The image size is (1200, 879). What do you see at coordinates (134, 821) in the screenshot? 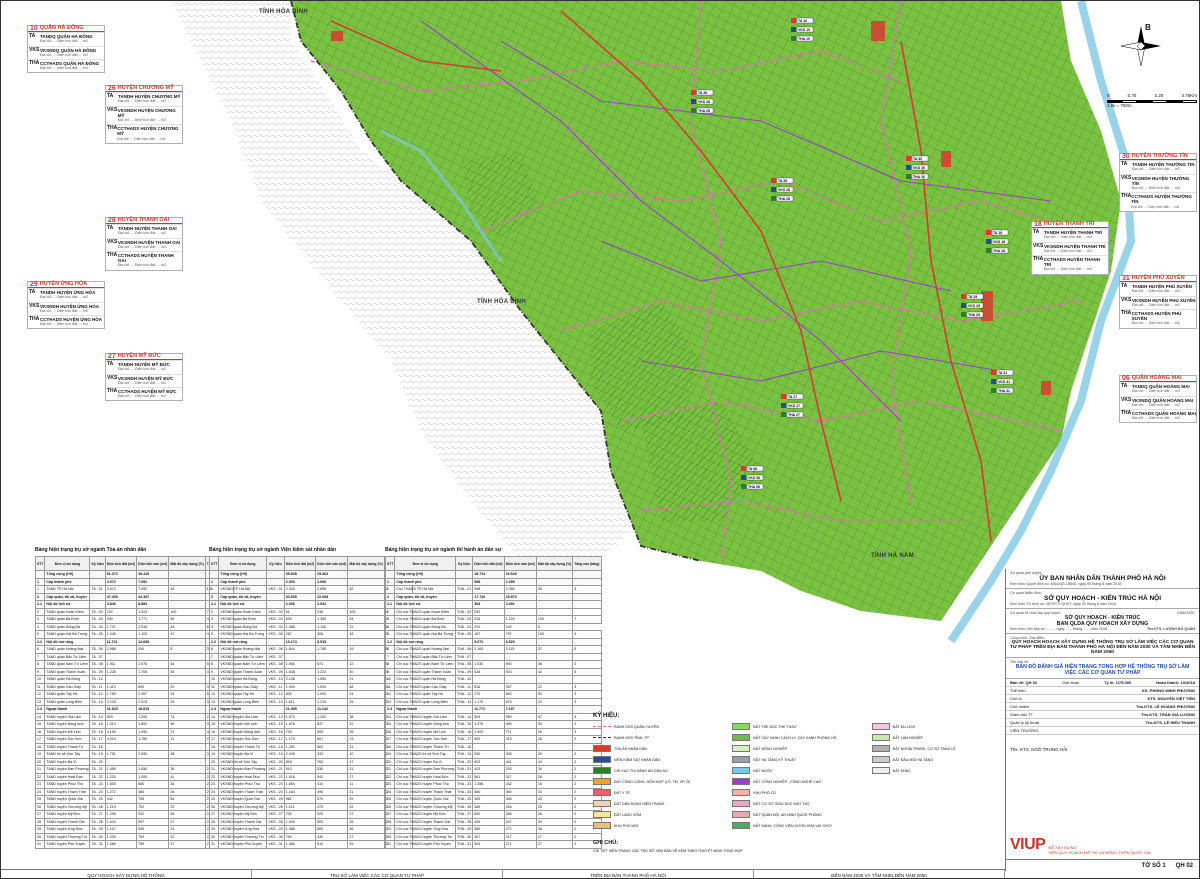
I see `table-row: 28 TAND huyện Thanh Oai TA - 28 1.634 897 27 2` at bounding box center [134, 821].